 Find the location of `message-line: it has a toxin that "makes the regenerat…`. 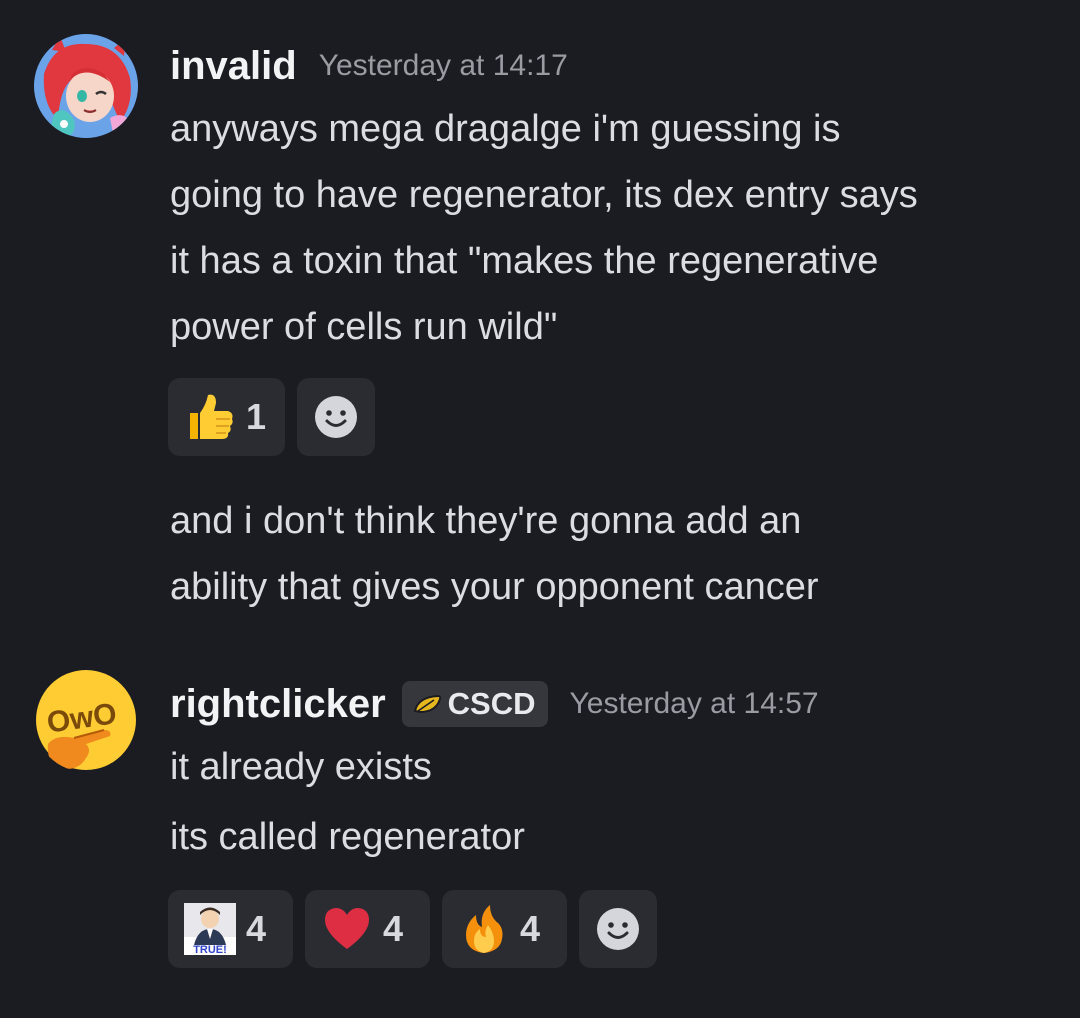

message-line: it has a toxin that "makes the regenerat… is located at coordinates (524, 261).